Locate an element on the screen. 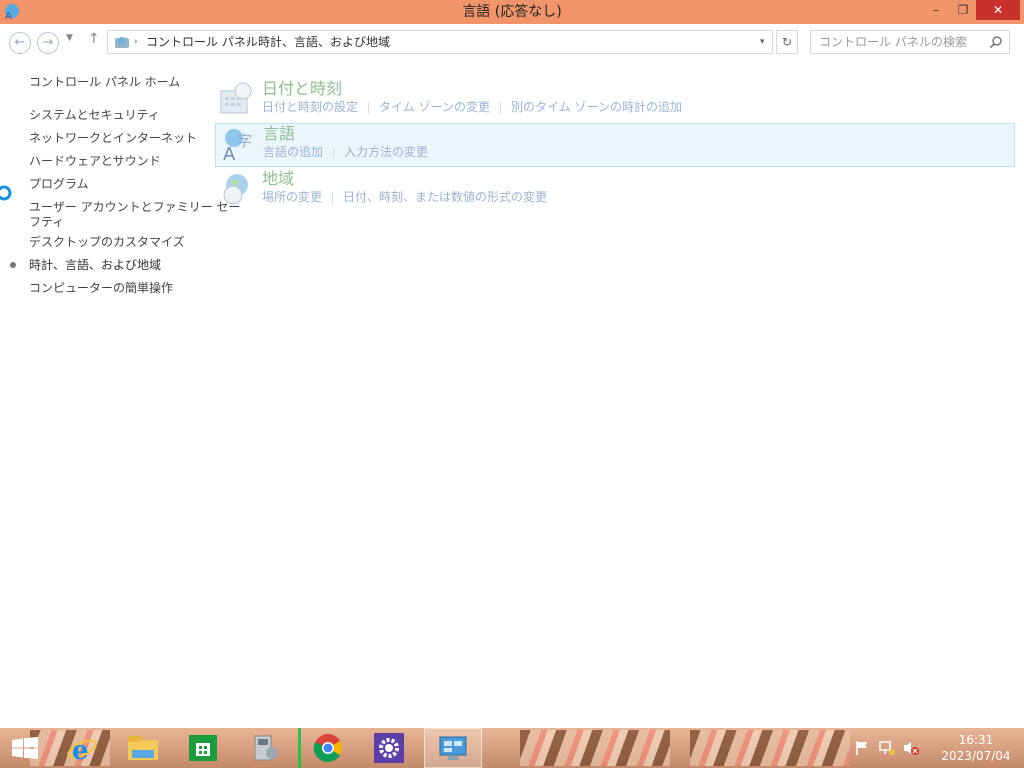  taskbar-store-button is located at coordinates (203, 748).